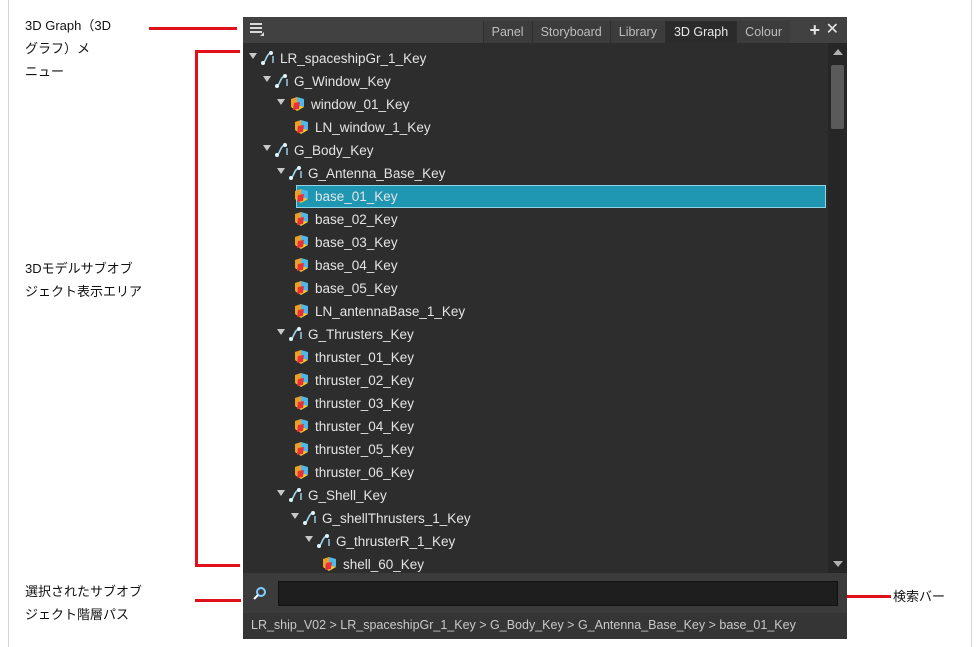 The width and height of the screenshot is (980, 647). What do you see at coordinates (365, 449) in the screenshot?
I see `tree-row-label: thruster_05_Key` at bounding box center [365, 449].